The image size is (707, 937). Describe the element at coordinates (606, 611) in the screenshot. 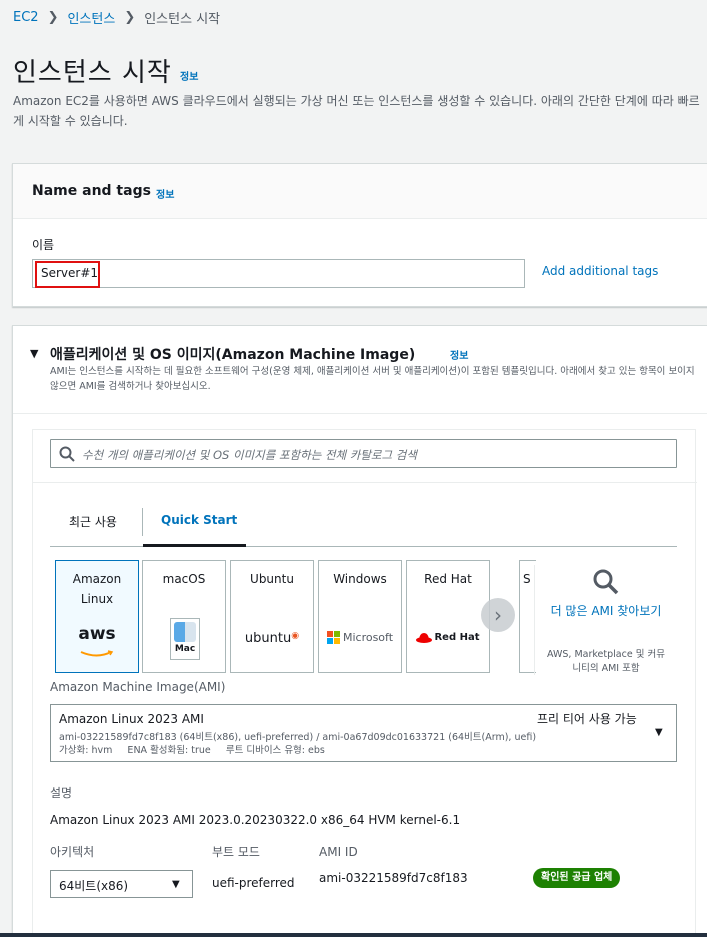

I see `browse-more-amis-link: 더 많은 AMI 찾아보기` at that location.